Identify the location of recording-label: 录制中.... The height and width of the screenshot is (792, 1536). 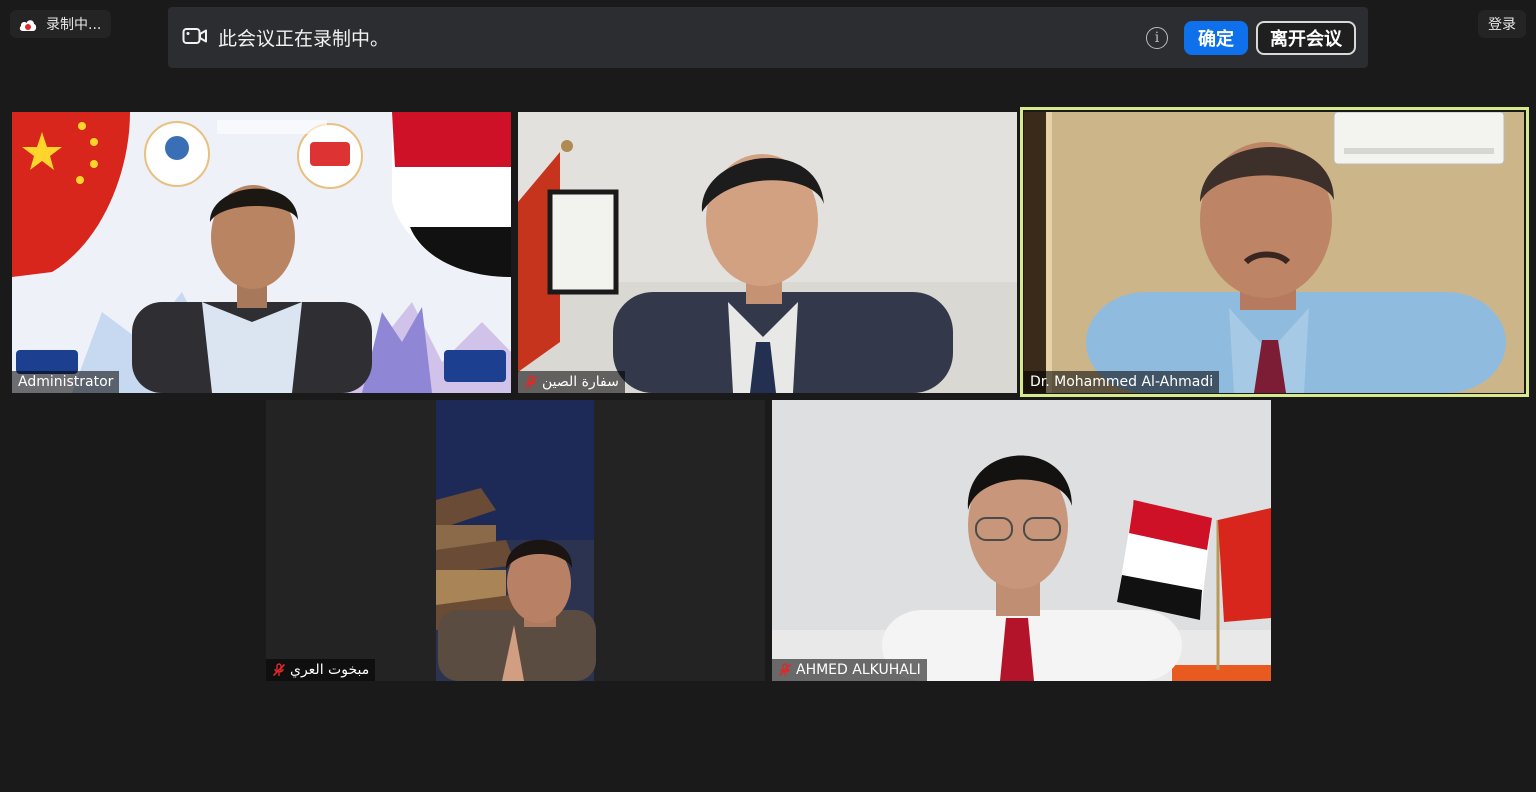
(74, 25).